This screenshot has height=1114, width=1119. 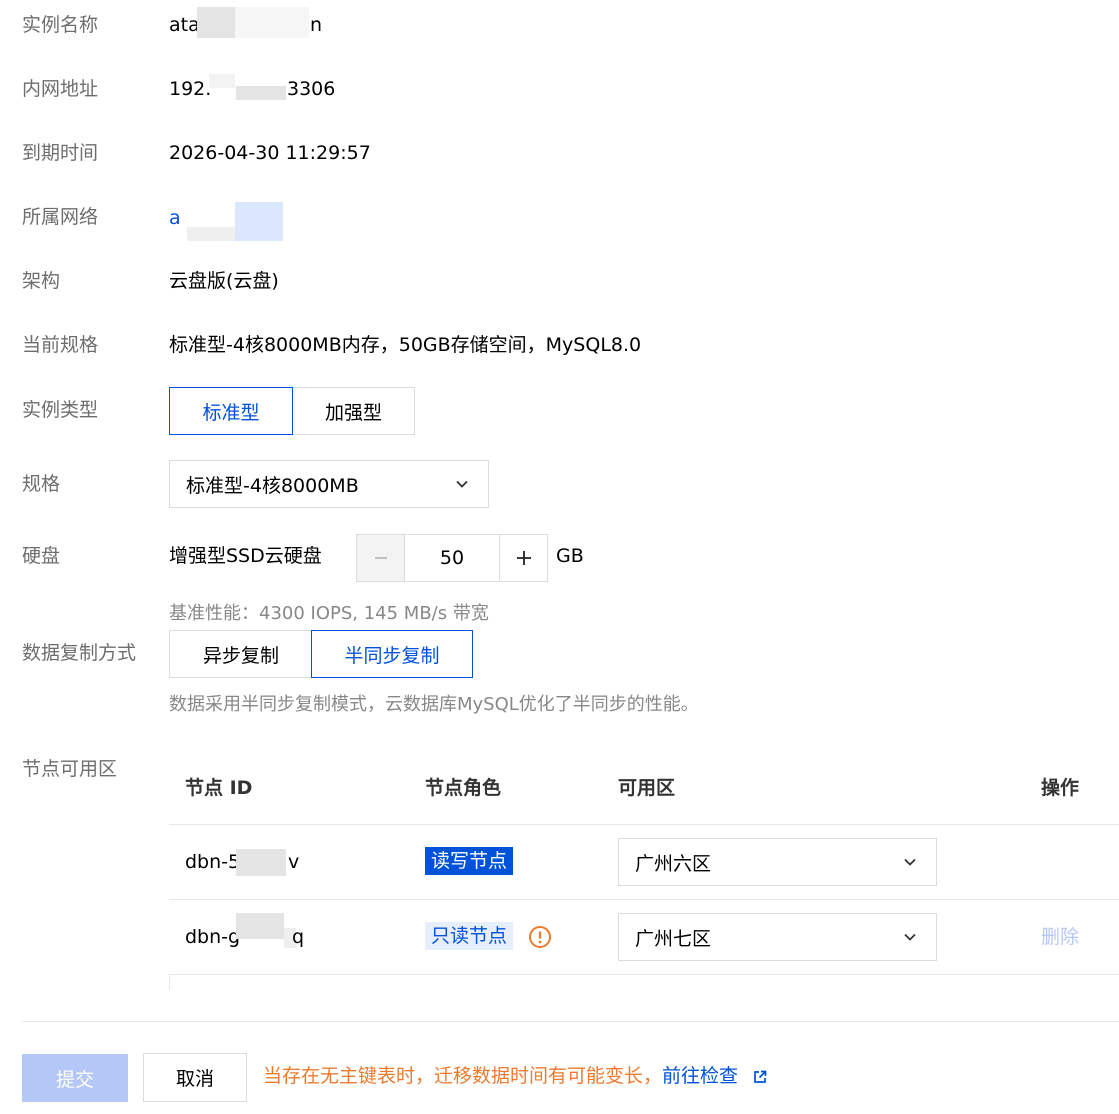 I want to click on instance-name-value-prefix: ata, so click(x=184, y=25).